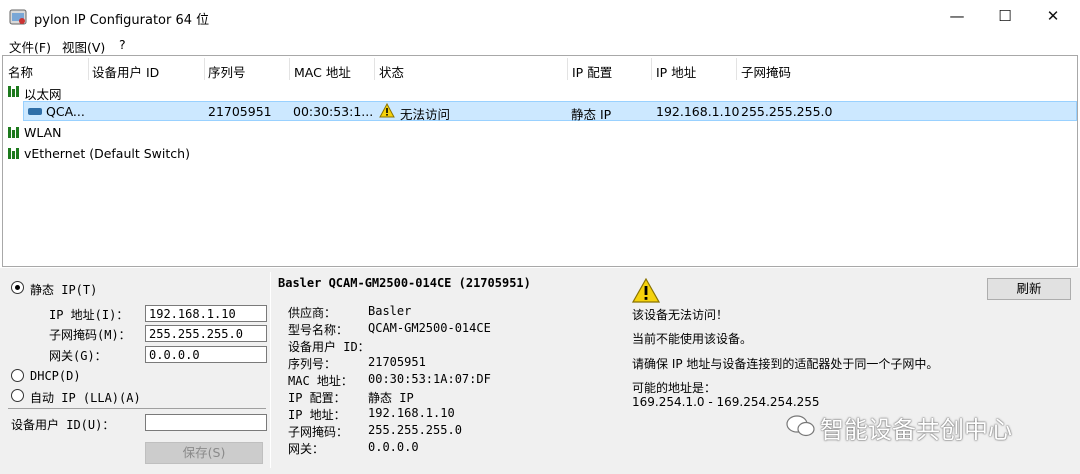 The height and width of the screenshot is (474, 1080). Describe the element at coordinates (415, 430) in the screenshot. I see `info-value: 255.255.255.0` at that location.